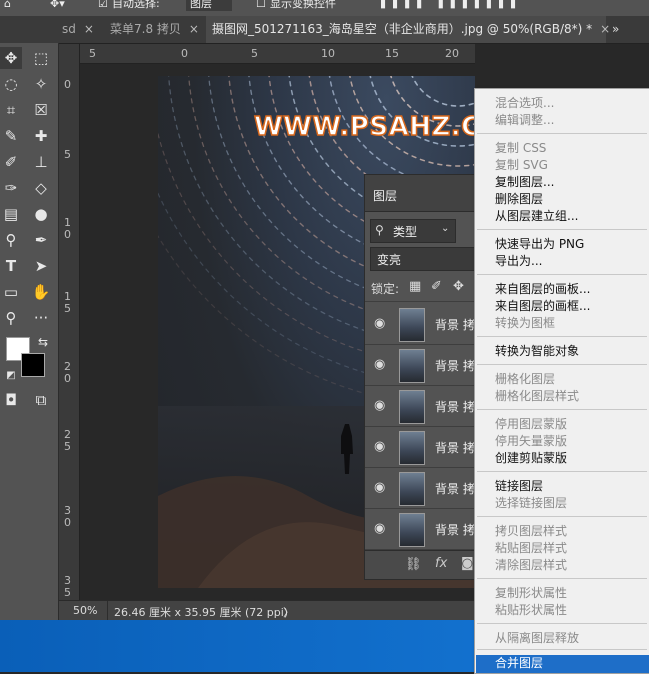 The image size is (649, 674). I want to click on ruler-tick-label: 0, so click(67, 522).